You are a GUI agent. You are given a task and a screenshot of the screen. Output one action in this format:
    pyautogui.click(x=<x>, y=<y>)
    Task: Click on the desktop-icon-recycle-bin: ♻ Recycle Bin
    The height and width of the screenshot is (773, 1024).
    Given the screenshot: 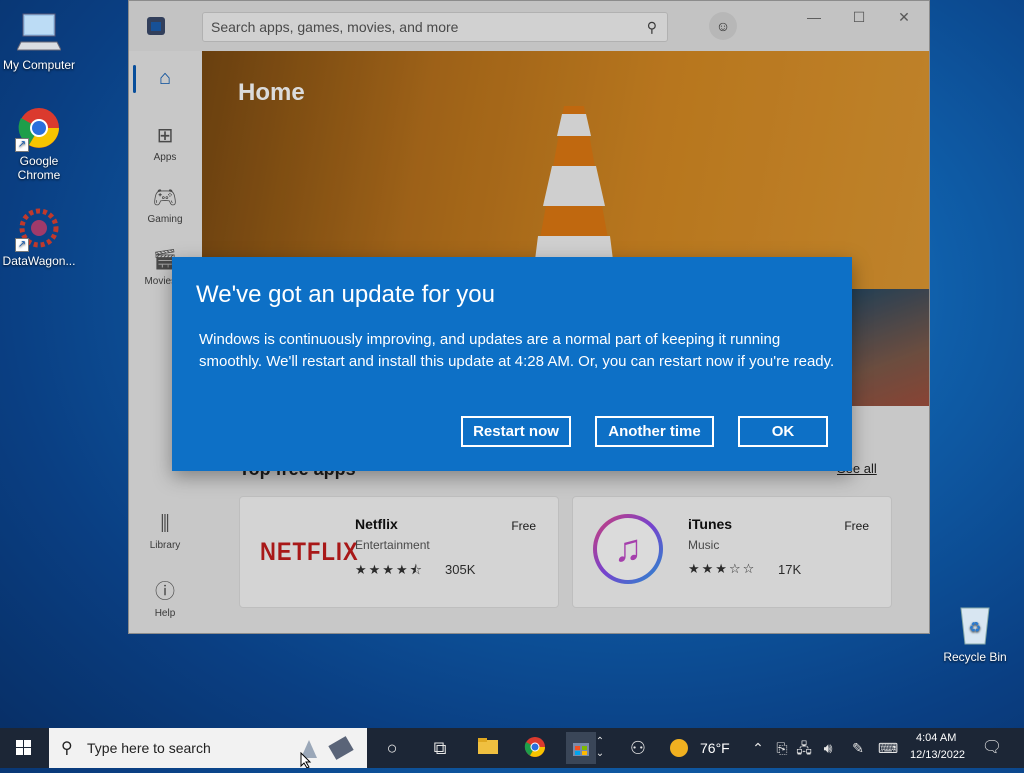 What is the action you would take?
    pyautogui.click(x=975, y=633)
    